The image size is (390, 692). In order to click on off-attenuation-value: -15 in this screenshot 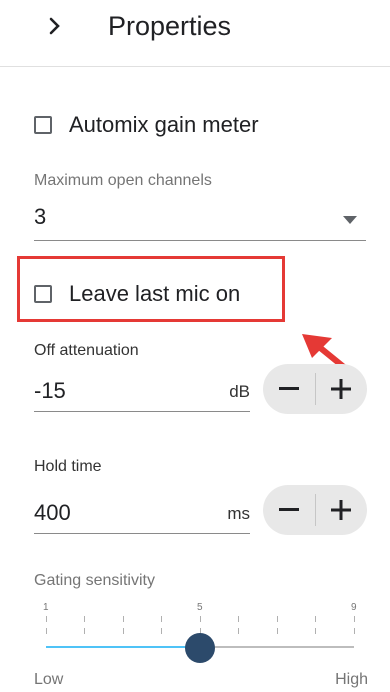, I will do `click(50, 390)`.